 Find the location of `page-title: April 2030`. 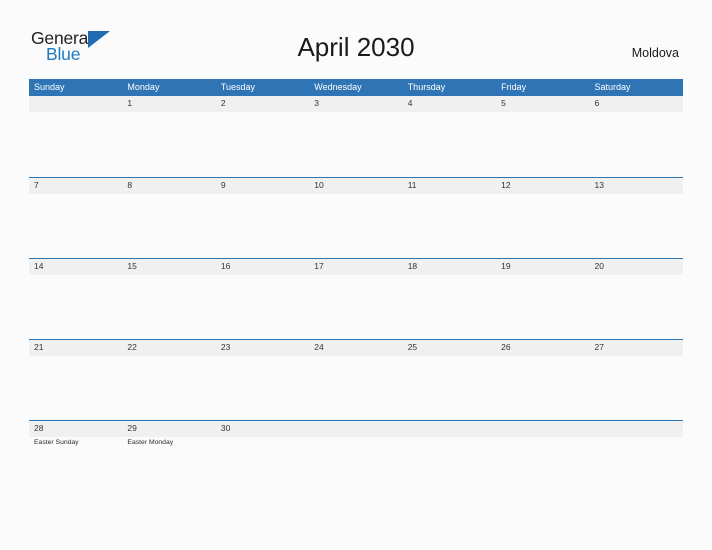

page-title: April 2030 is located at coordinates (356, 47).